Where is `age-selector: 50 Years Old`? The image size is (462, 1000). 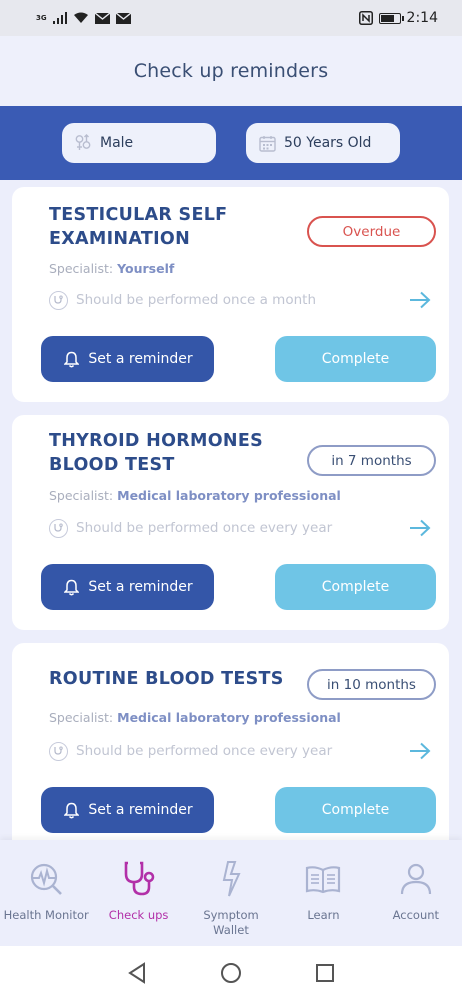 age-selector: 50 Years Old is located at coordinates (323, 143).